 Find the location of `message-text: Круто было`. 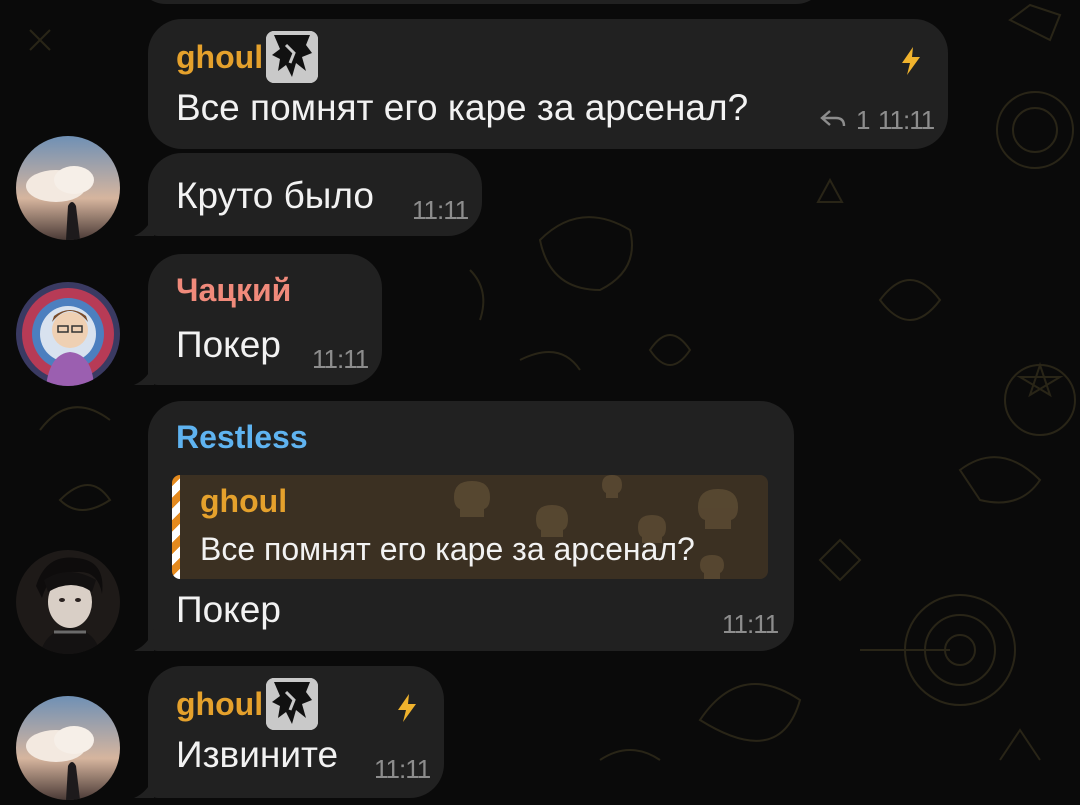

message-text: Круто было is located at coordinates (275, 195).